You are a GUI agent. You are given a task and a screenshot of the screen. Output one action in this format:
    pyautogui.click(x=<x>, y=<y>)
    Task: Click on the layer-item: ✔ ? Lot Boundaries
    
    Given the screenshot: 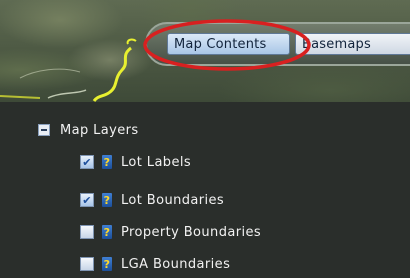 What is the action you would take?
    pyautogui.click(x=152, y=200)
    